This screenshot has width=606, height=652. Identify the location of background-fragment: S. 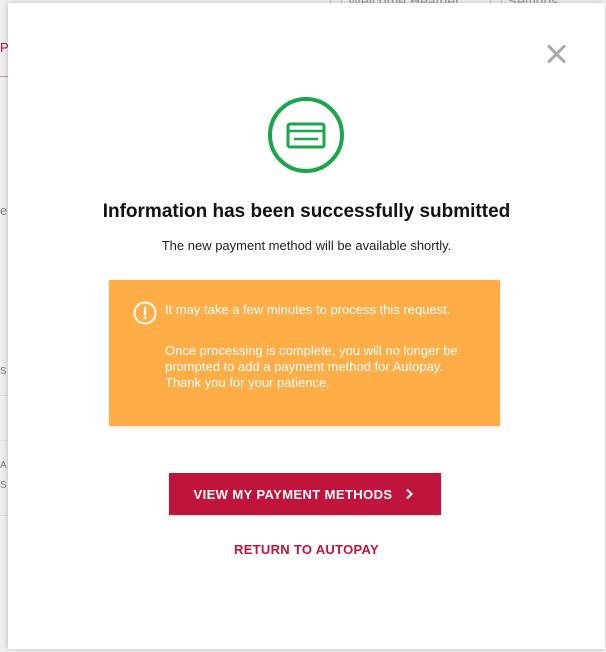
(3, 485).